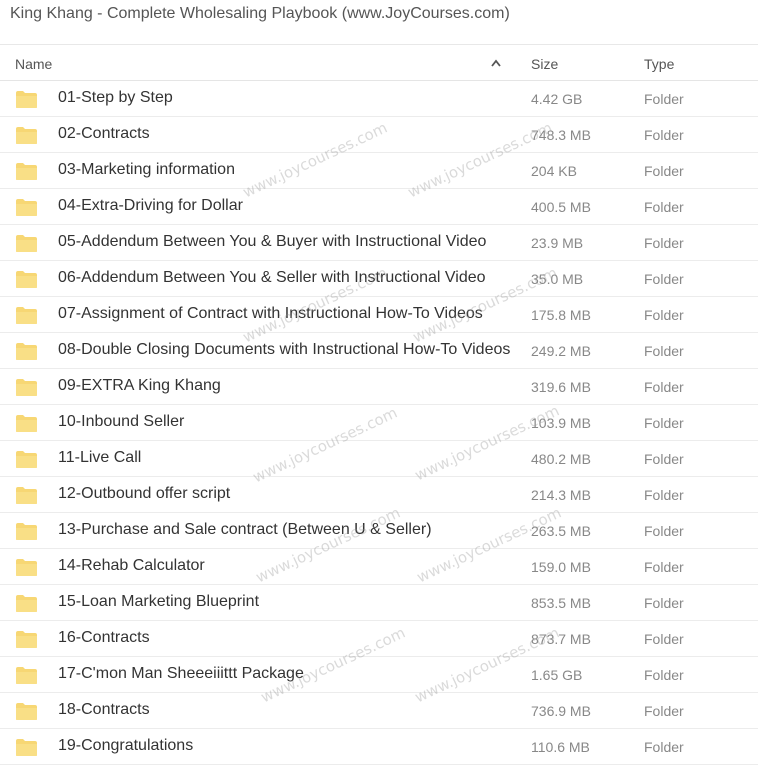 This screenshot has height=768, width=758. I want to click on table-row: 10-Inbound Seller 103.9 MB Folder, so click(379, 423).